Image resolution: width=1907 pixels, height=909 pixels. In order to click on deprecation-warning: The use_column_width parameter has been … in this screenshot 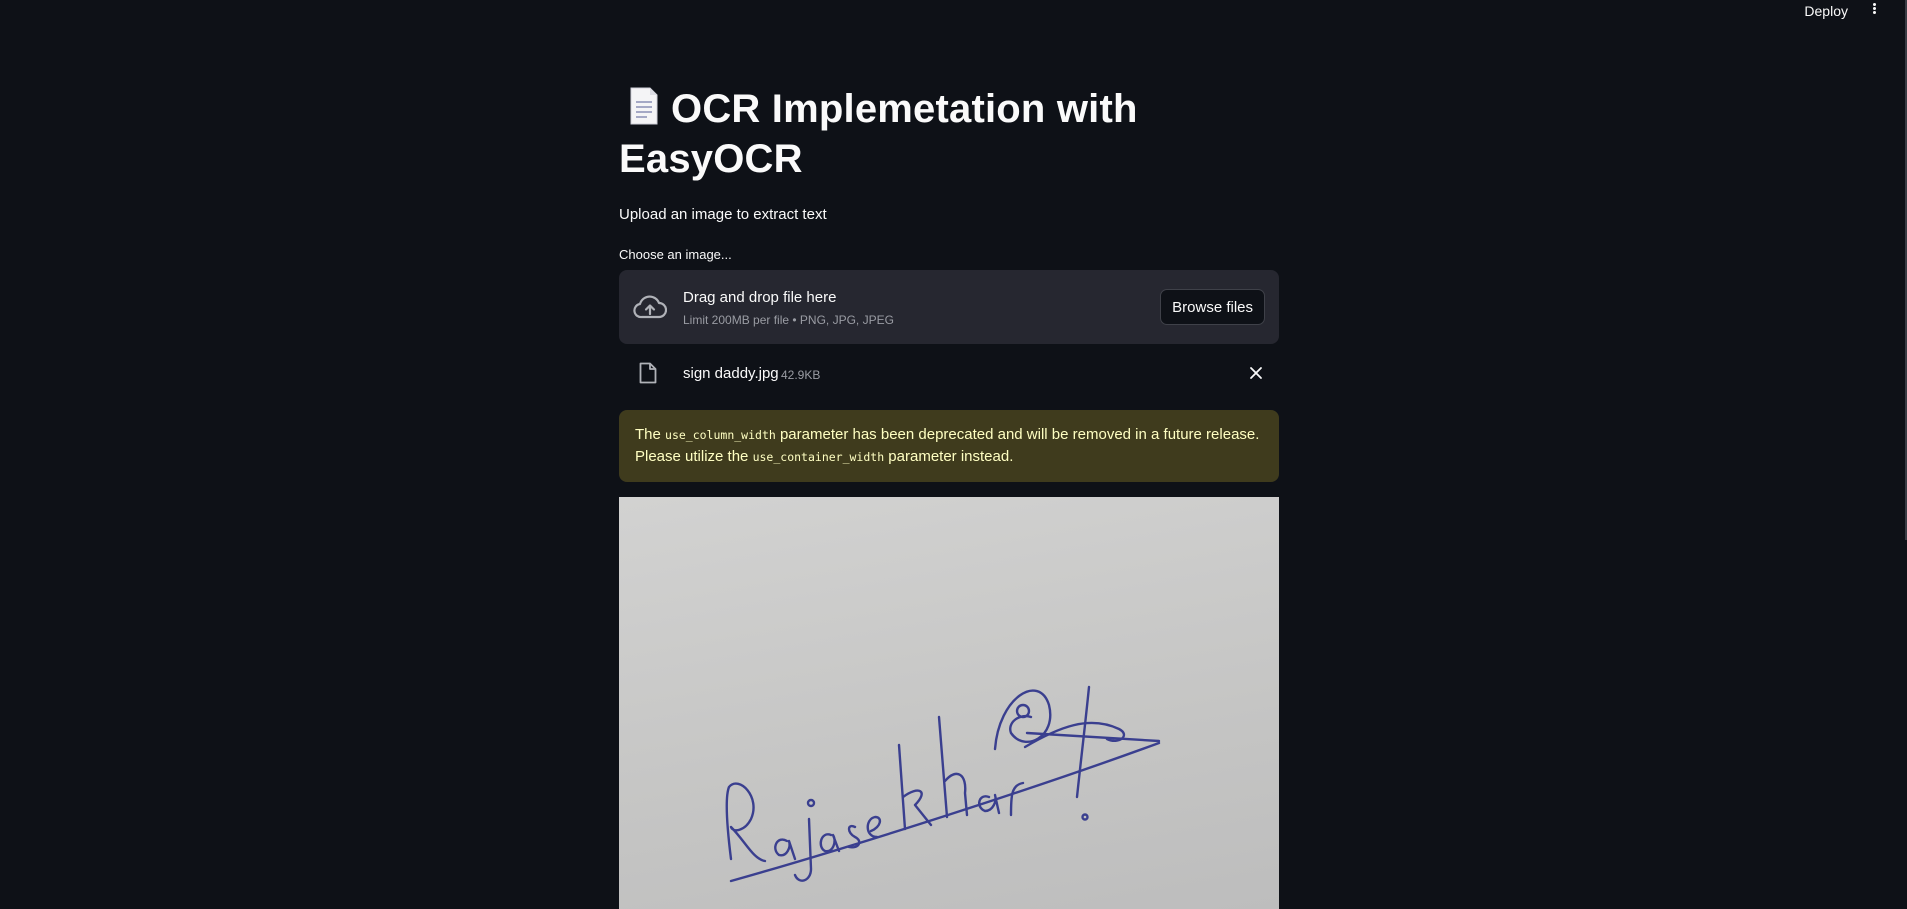, I will do `click(949, 446)`.